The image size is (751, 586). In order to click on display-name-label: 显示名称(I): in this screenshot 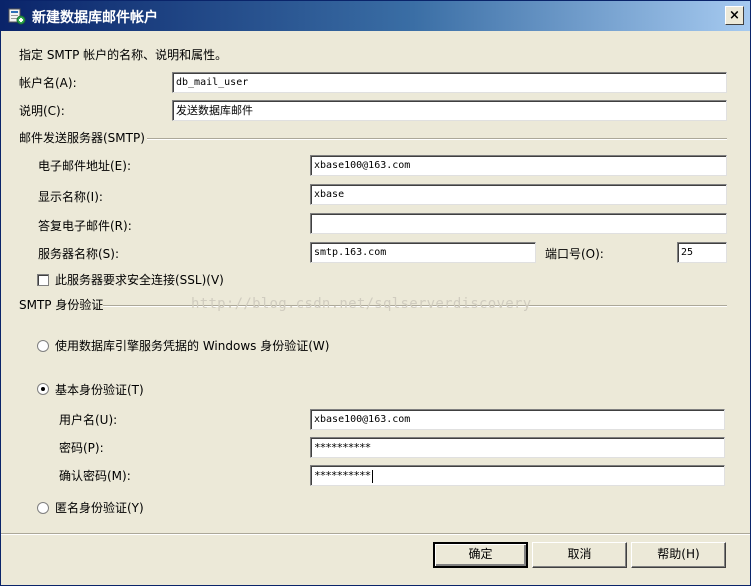, I will do `click(70, 197)`.